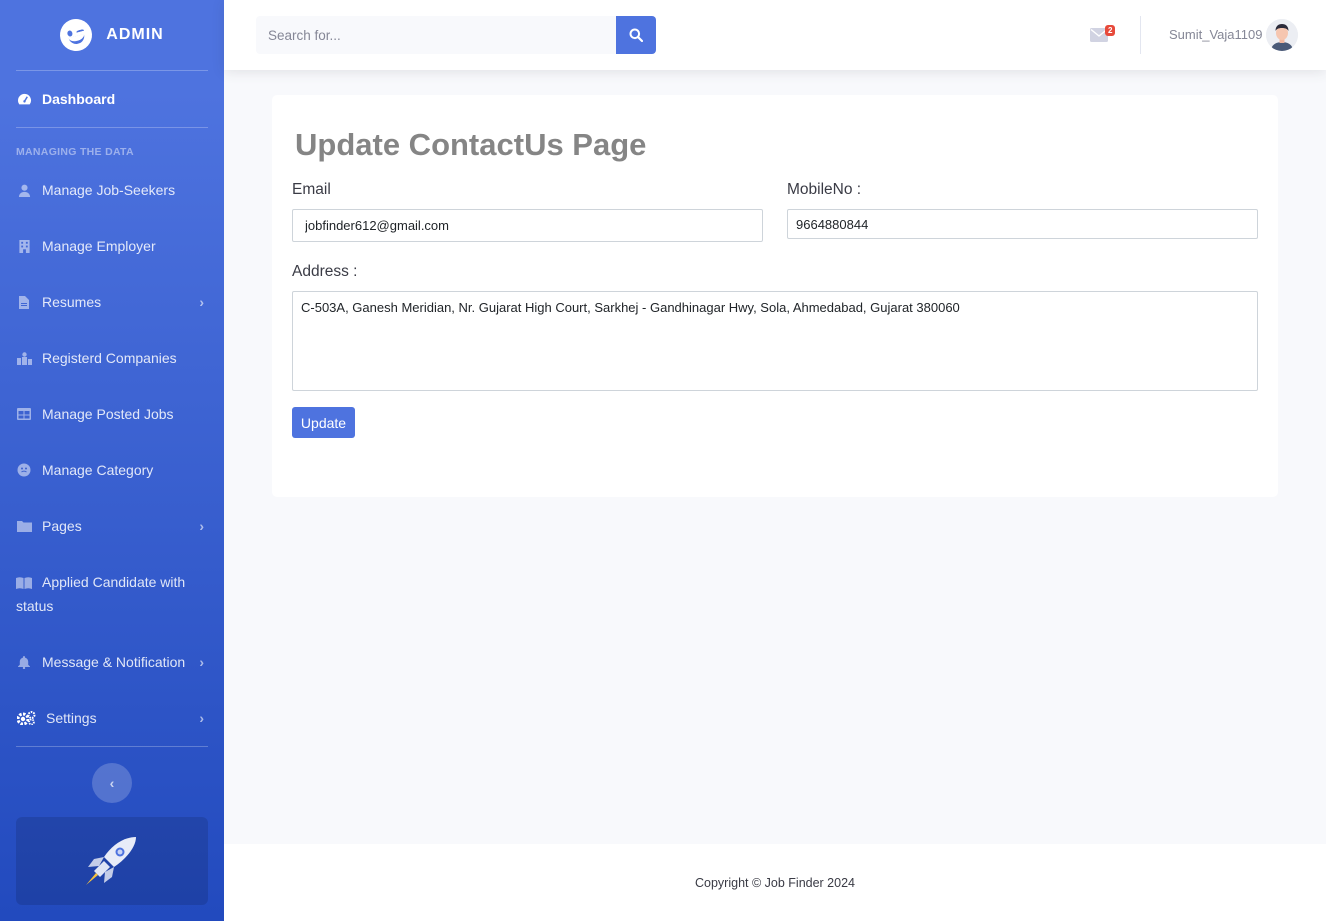 The width and height of the screenshot is (1326, 921). Describe the element at coordinates (112, 718) in the screenshot. I see `sidebar-item-settings: Settings ›` at that location.